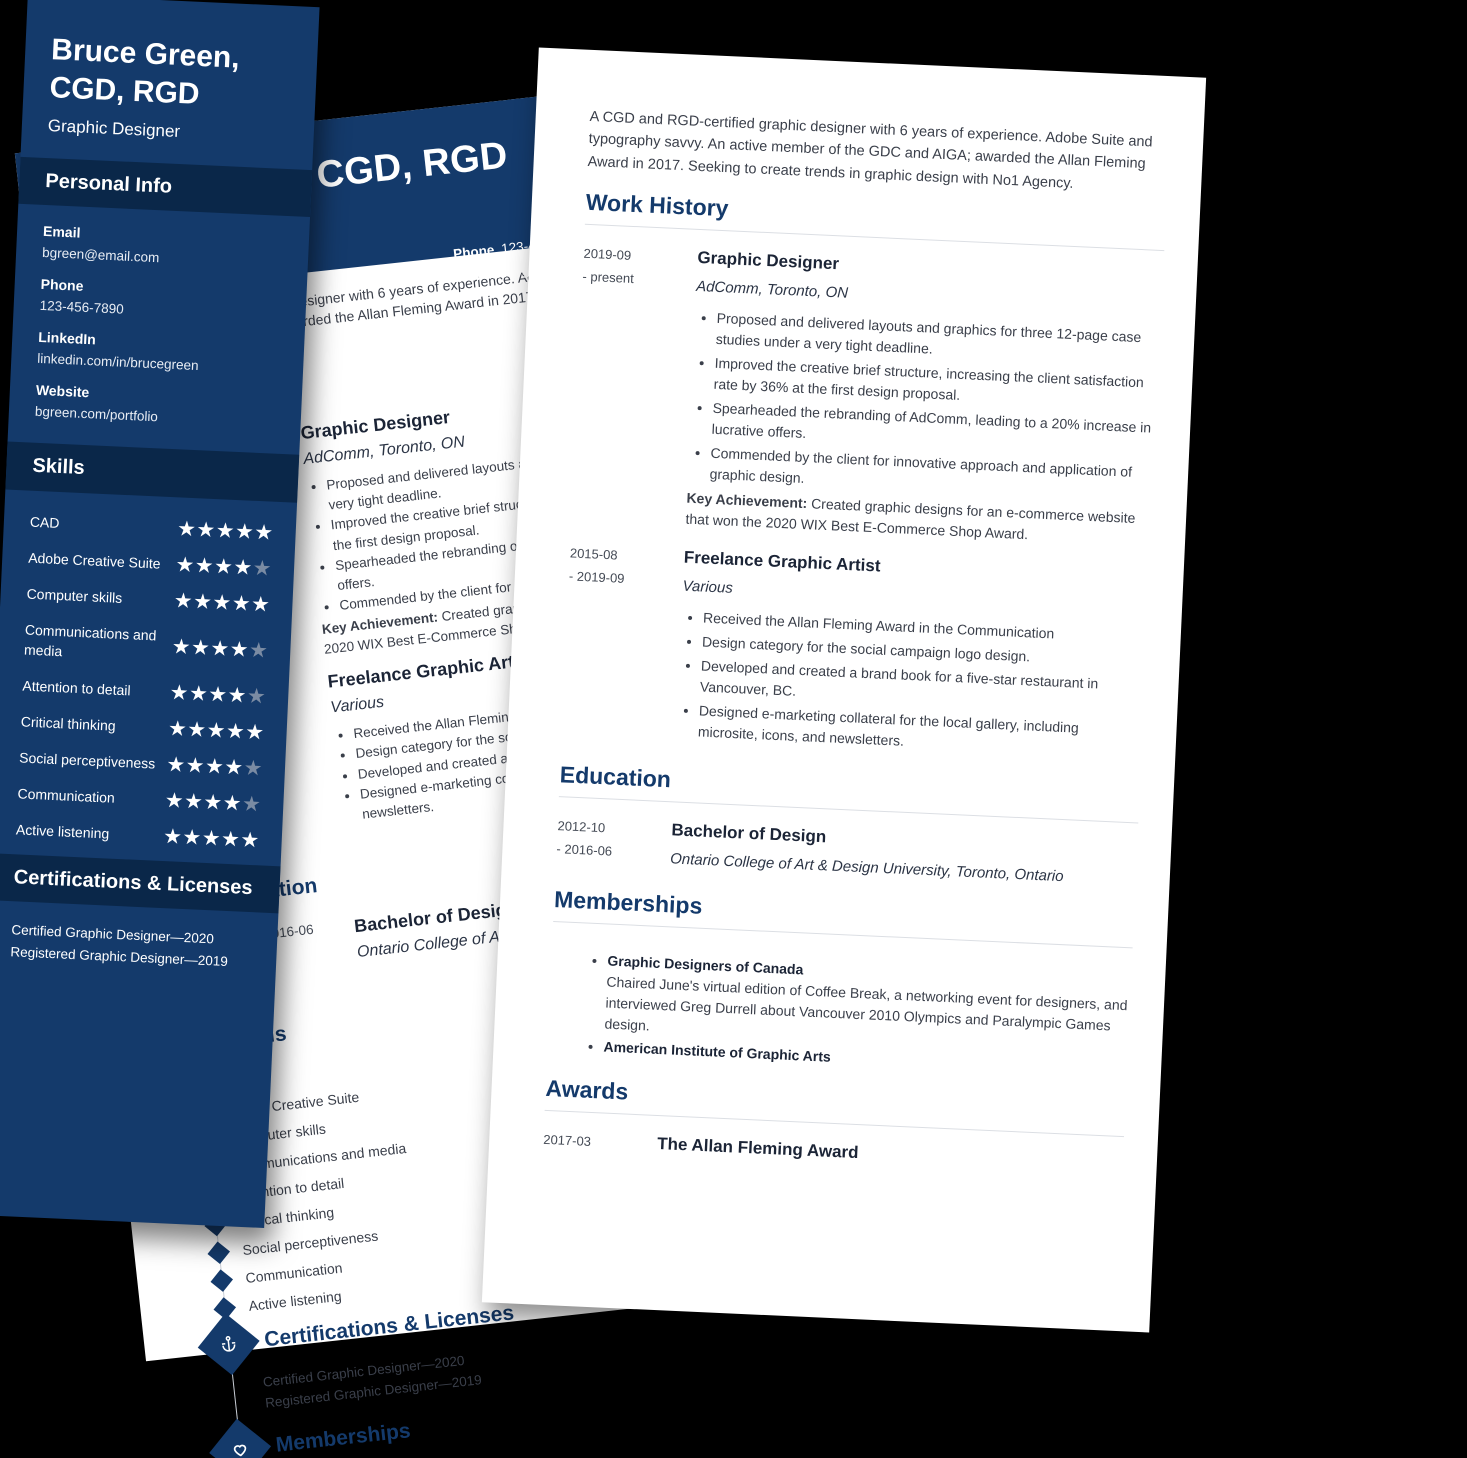  What do you see at coordinates (596, 576) in the screenshot?
I see `date-to: - 2019-09` at bounding box center [596, 576].